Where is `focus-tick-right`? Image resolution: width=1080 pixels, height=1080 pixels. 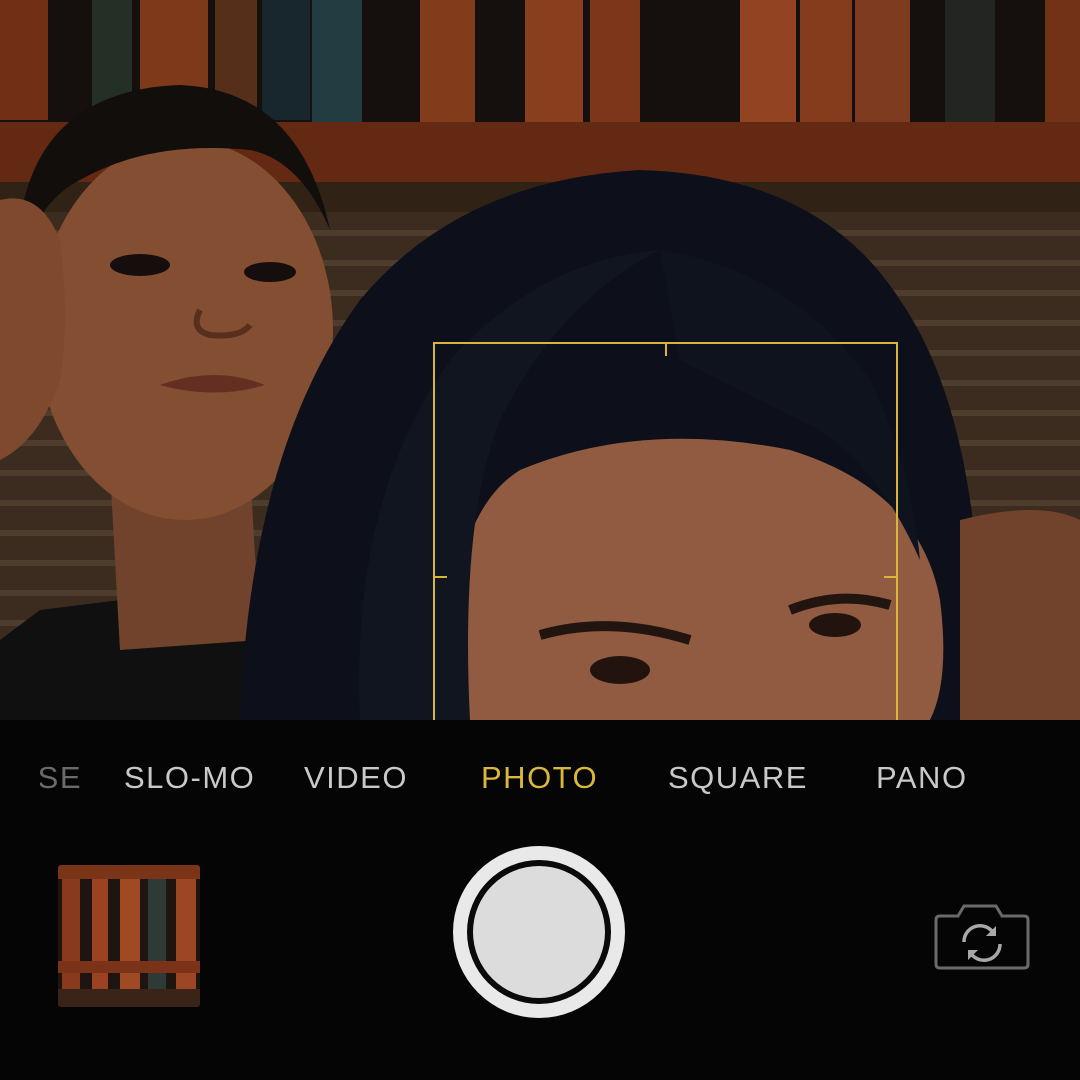 focus-tick-right is located at coordinates (890, 577).